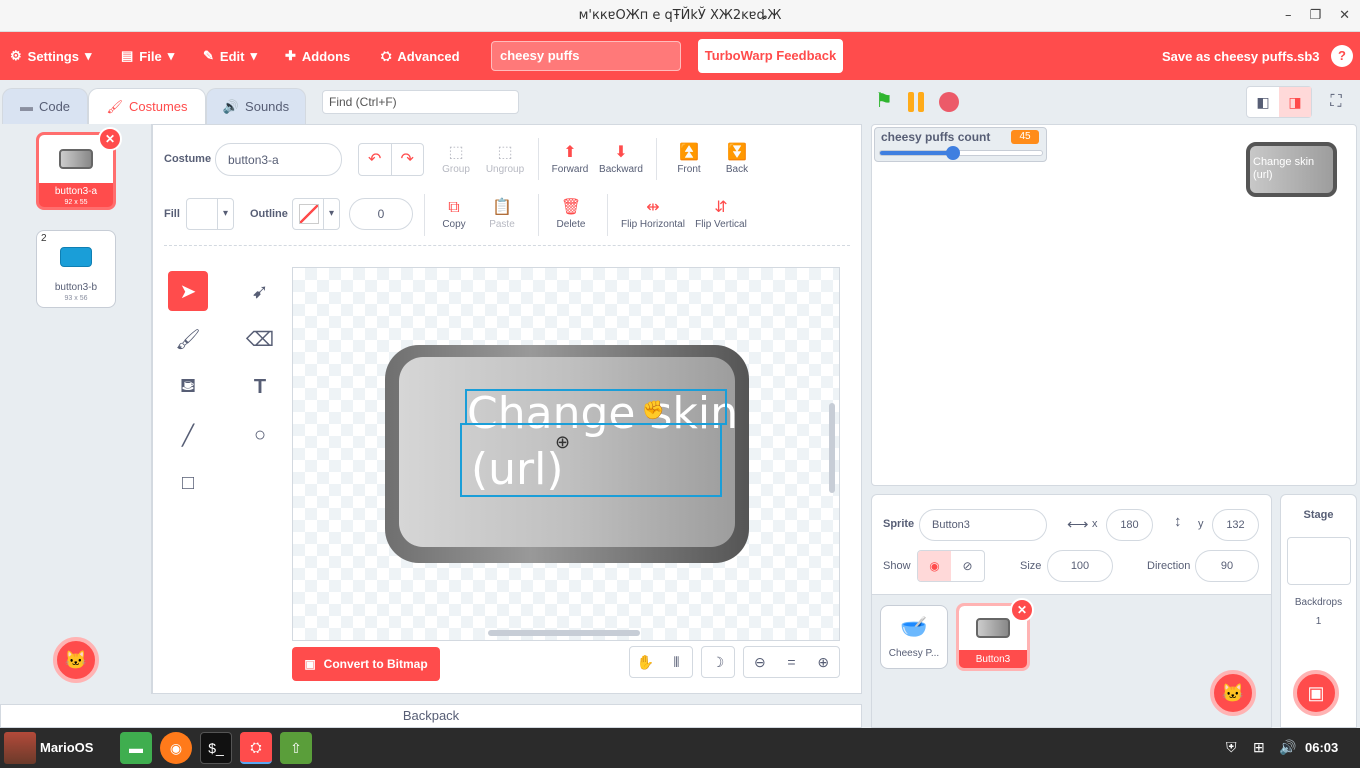  Describe the element at coordinates (147, 56) in the screenshot. I see `file-menu: ▤ File ▾` at that location.